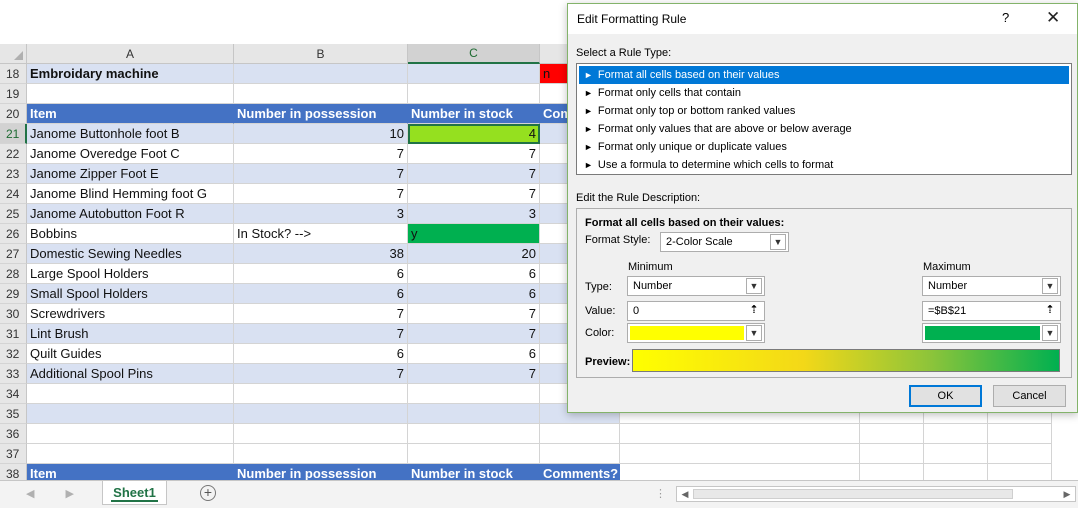  I want to click on help-icon: ?, so click(1005, 17).